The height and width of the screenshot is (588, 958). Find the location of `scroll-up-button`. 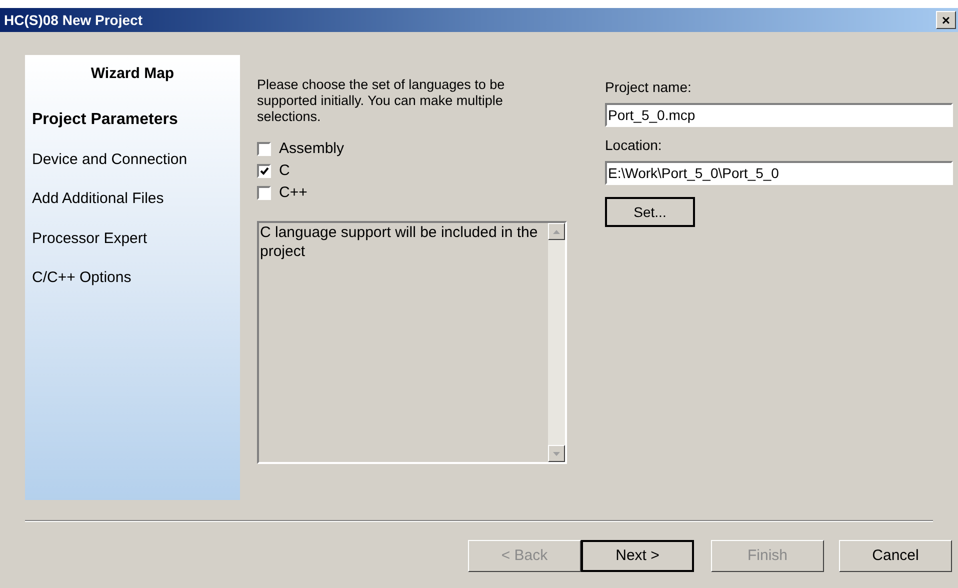

scroll-up-button is located at coordinates (556, 231).